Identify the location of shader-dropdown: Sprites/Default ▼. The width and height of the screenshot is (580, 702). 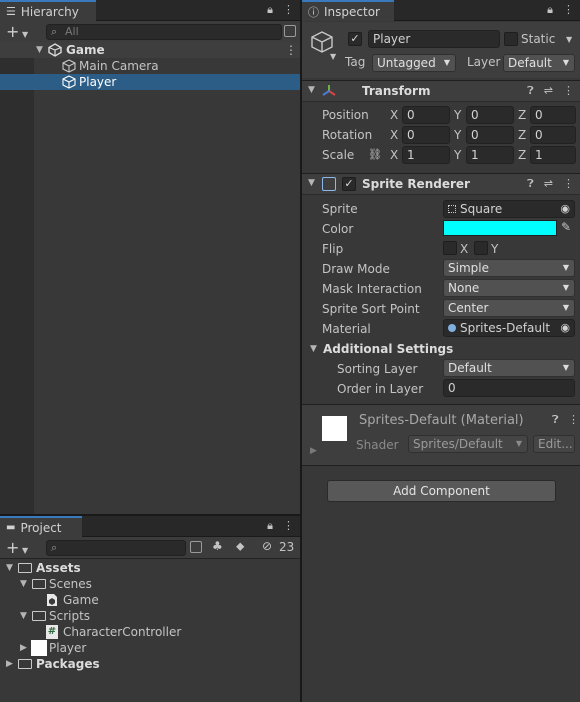
(468, 444).